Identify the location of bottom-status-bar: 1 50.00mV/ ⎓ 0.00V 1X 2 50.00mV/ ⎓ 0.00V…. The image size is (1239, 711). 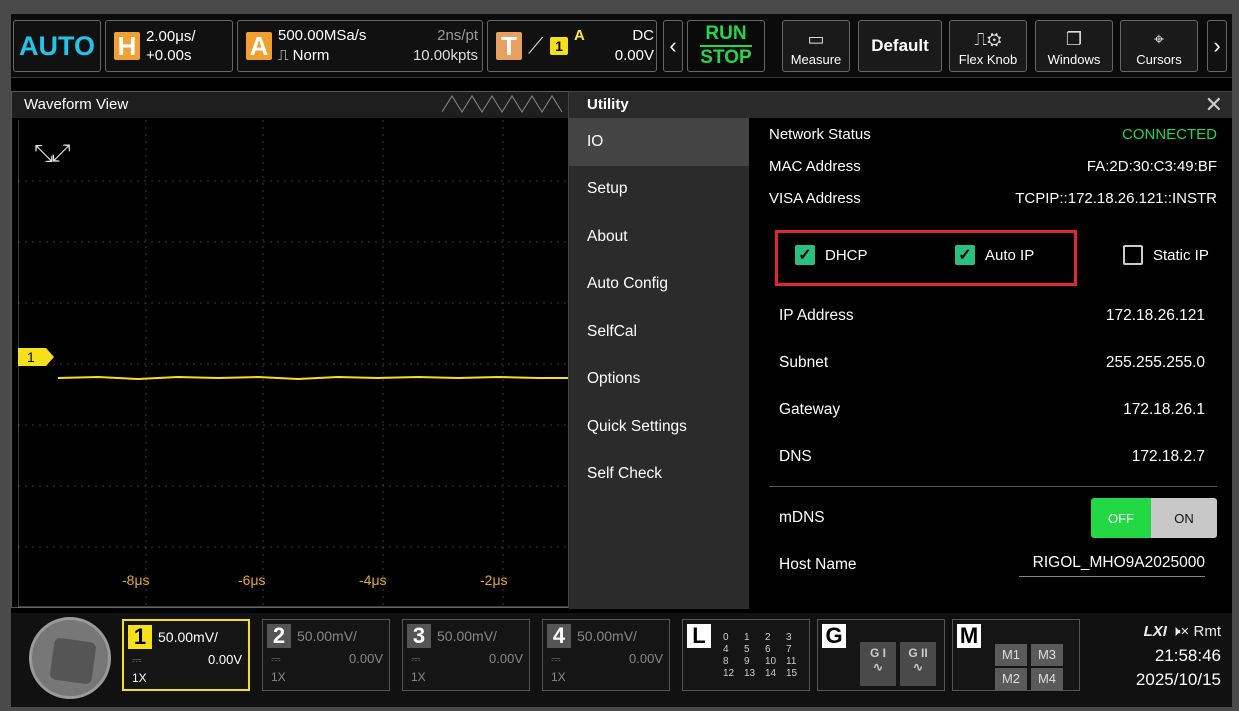
(621, 660).